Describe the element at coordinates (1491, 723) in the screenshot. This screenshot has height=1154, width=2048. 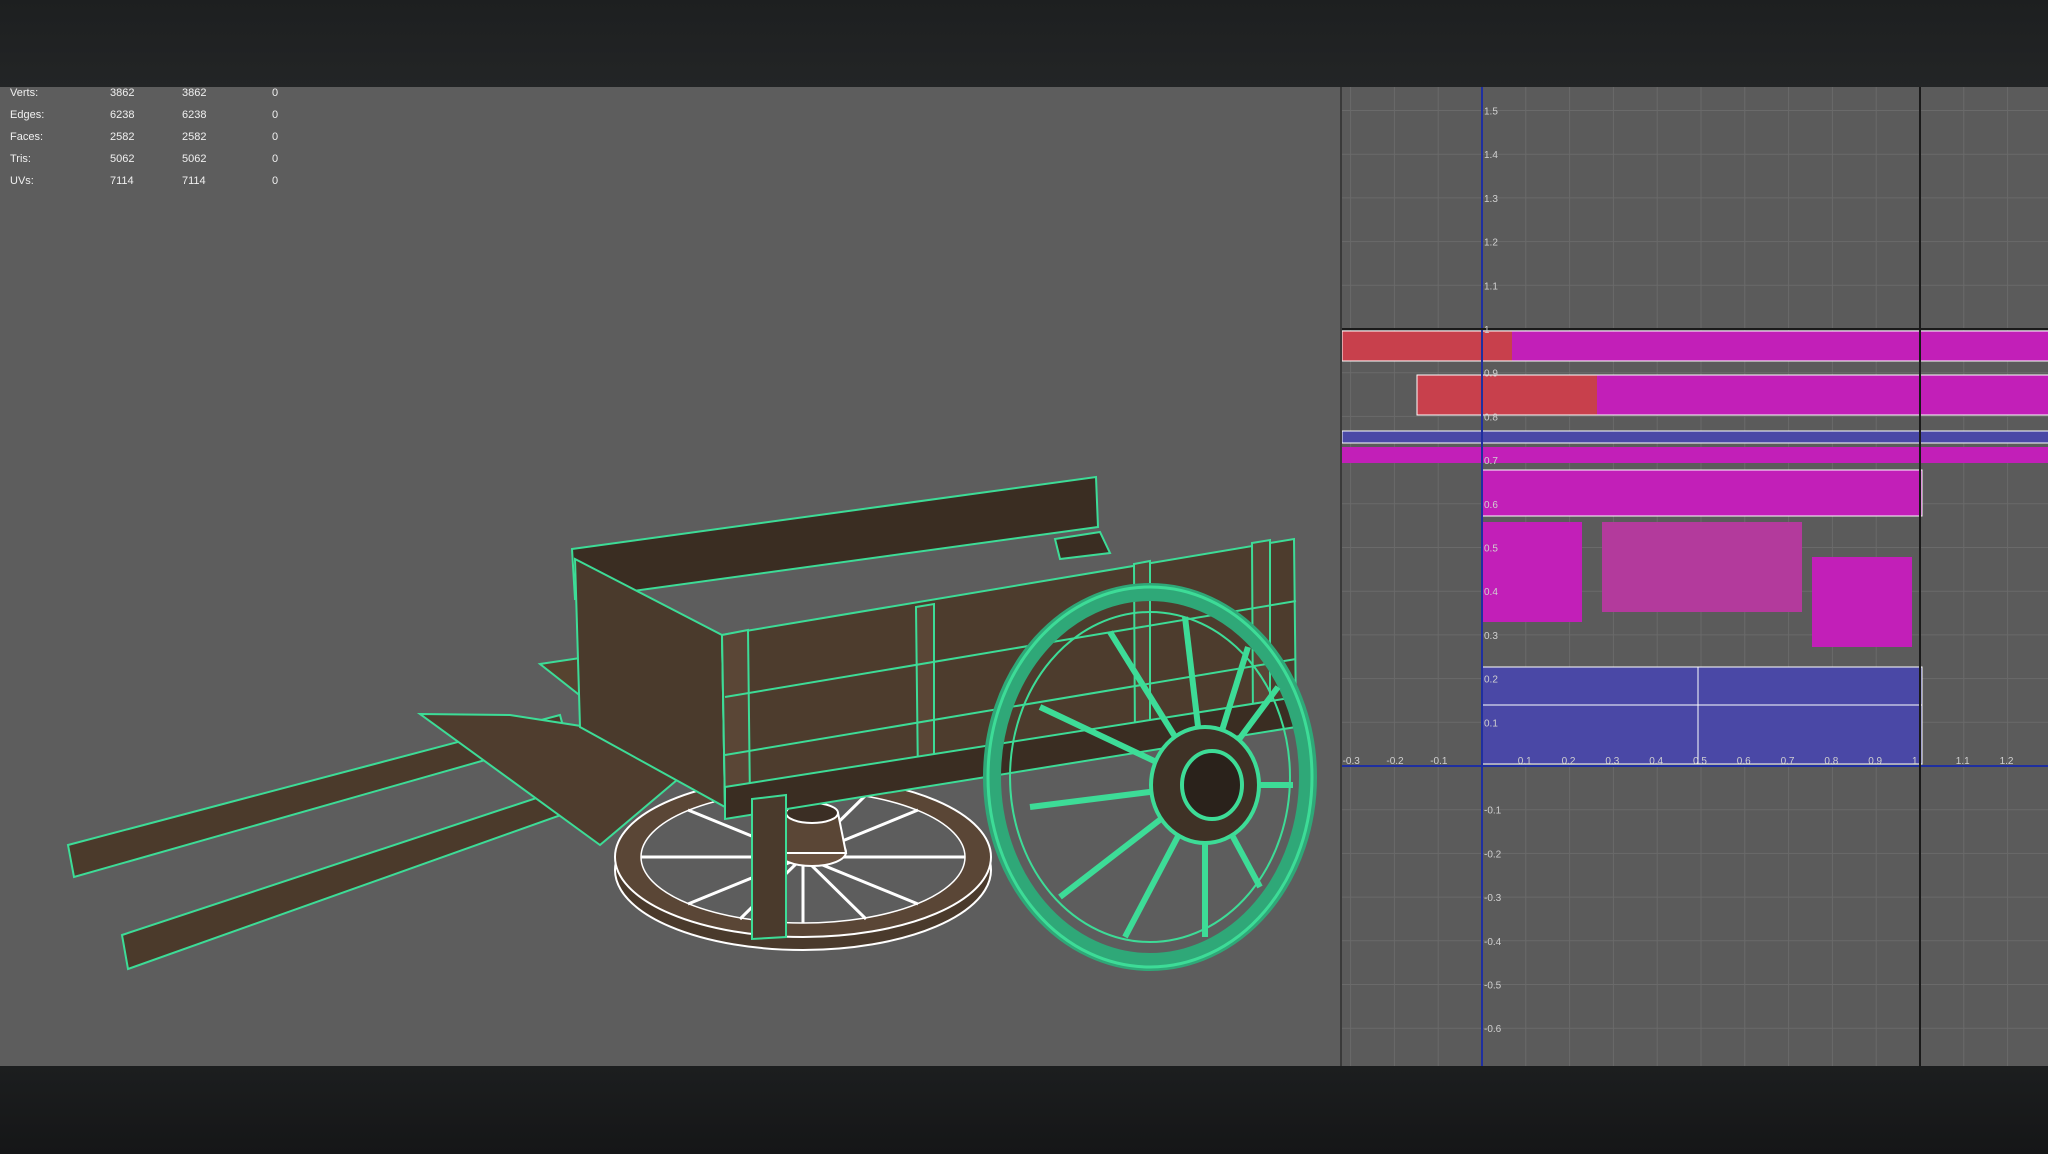
I see `uv-v-tick-label: 0.1` at that location.